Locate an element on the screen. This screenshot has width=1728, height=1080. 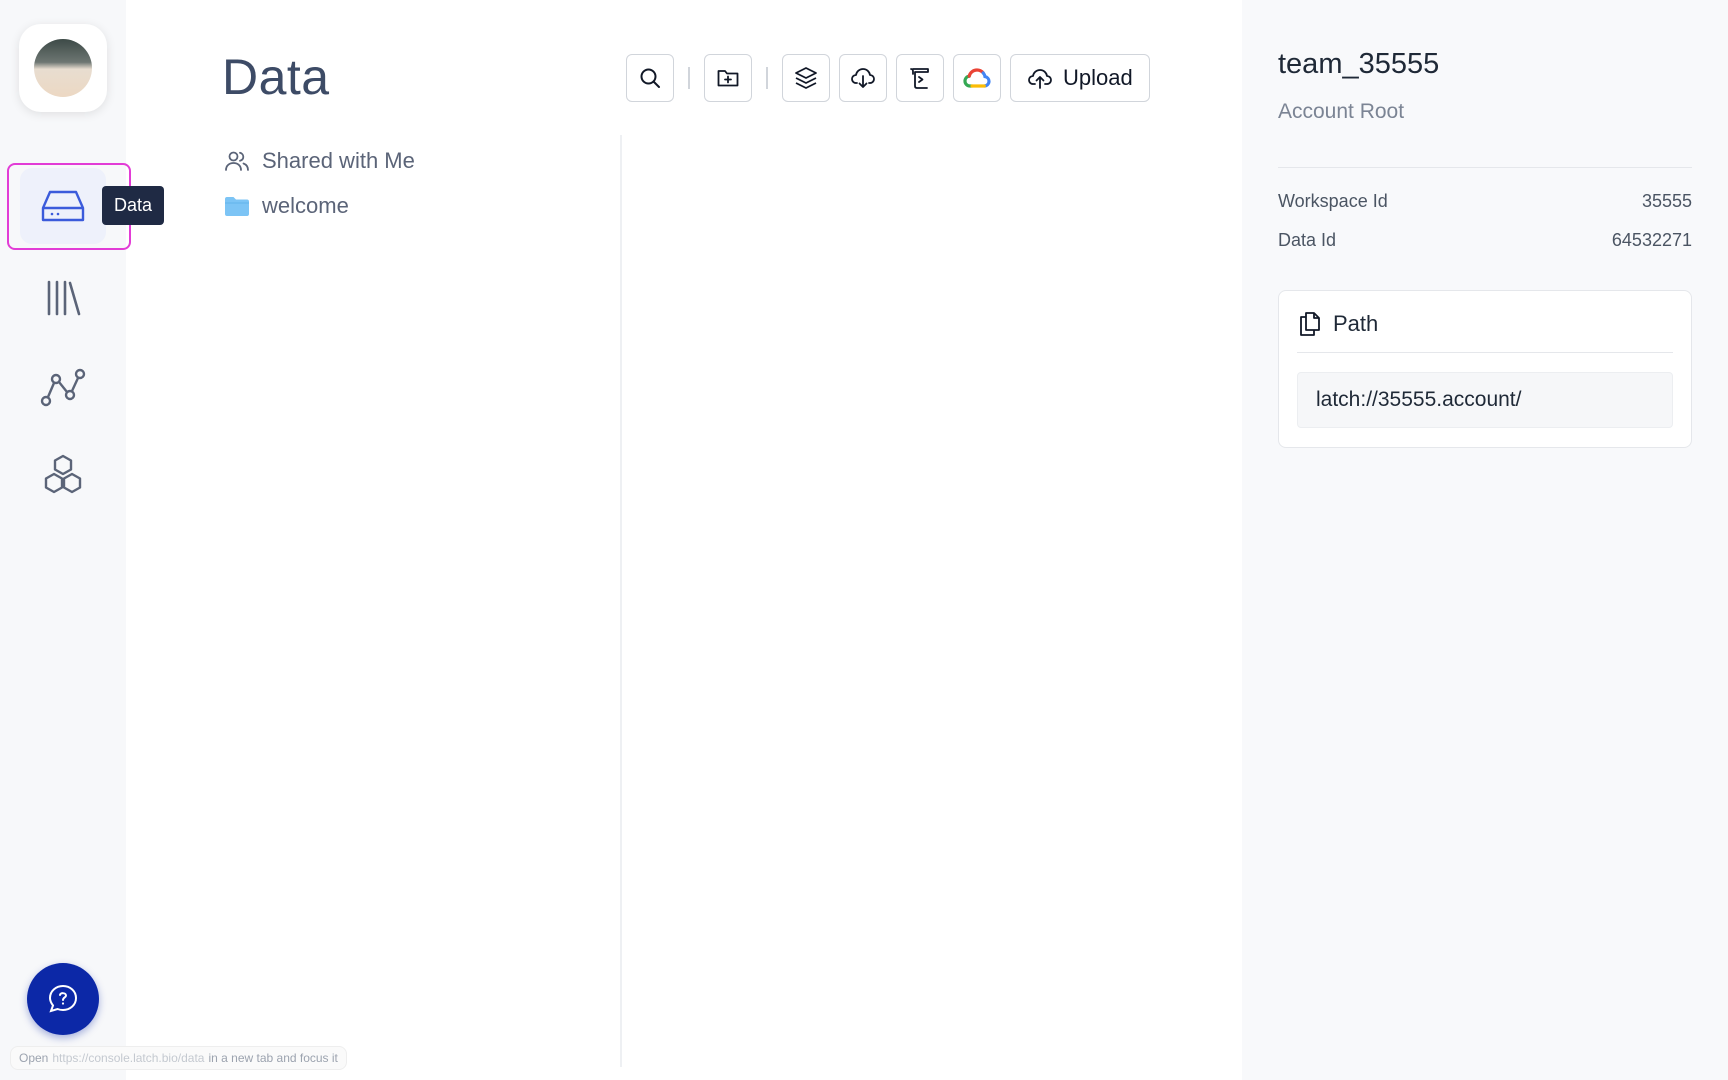
cloud-download-button is located at coordinates (863, 78).